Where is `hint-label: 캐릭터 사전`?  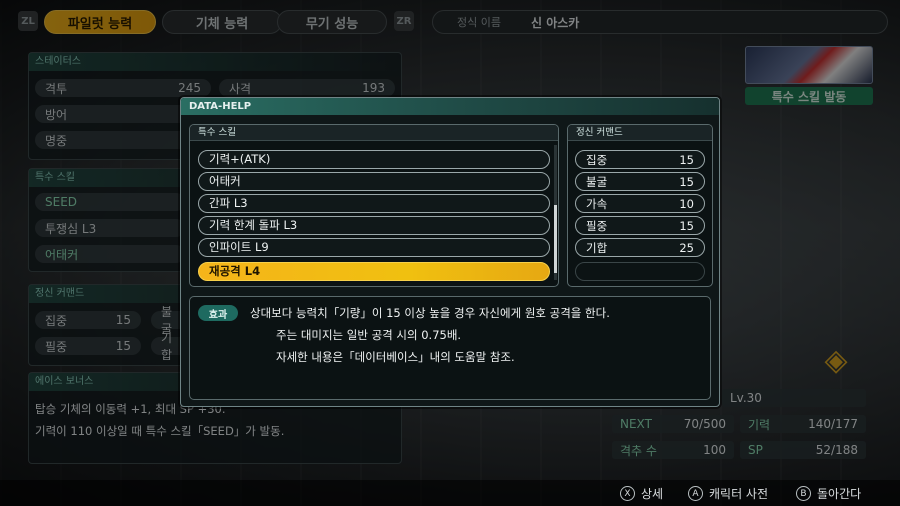 hint-label: 캐릭터 사전 is located at coordinates (739, 494).